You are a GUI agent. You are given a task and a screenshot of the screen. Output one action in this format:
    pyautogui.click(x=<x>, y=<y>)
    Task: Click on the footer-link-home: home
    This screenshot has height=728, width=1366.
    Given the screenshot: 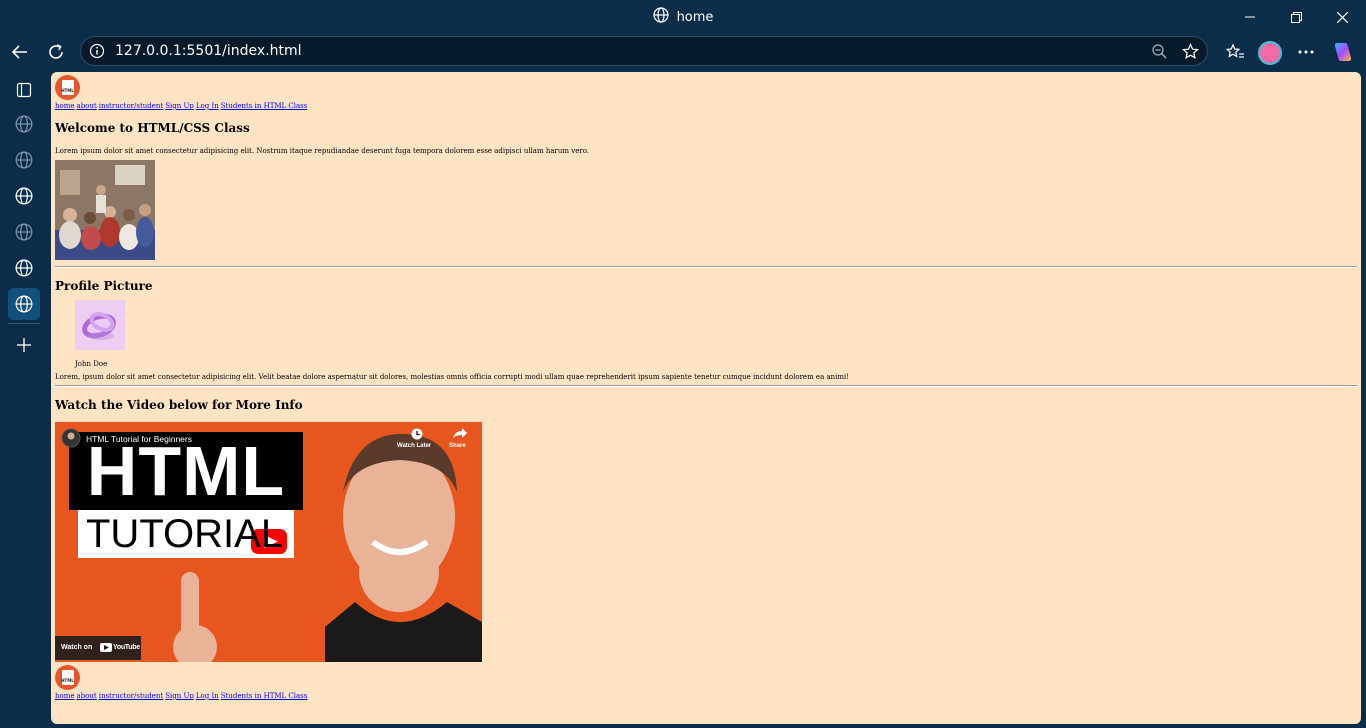 What is the action you would take?
    pyautogui.click(x=65, y=696)
    